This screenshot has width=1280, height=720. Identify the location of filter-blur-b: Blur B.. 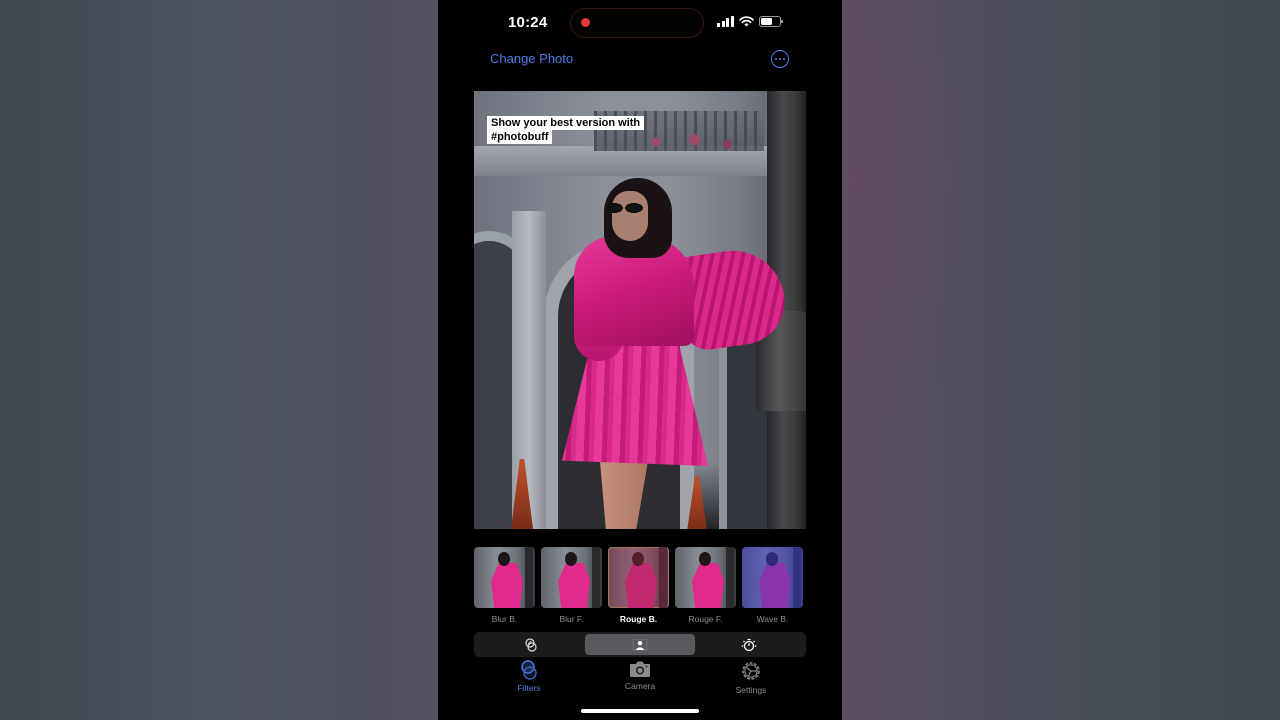
(504, 587).